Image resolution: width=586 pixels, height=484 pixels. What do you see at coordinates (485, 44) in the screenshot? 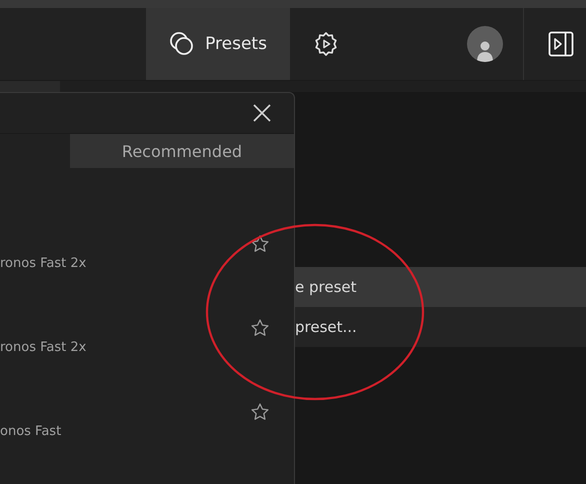
I see `avatar-icon` at bounding box center [485, 44].